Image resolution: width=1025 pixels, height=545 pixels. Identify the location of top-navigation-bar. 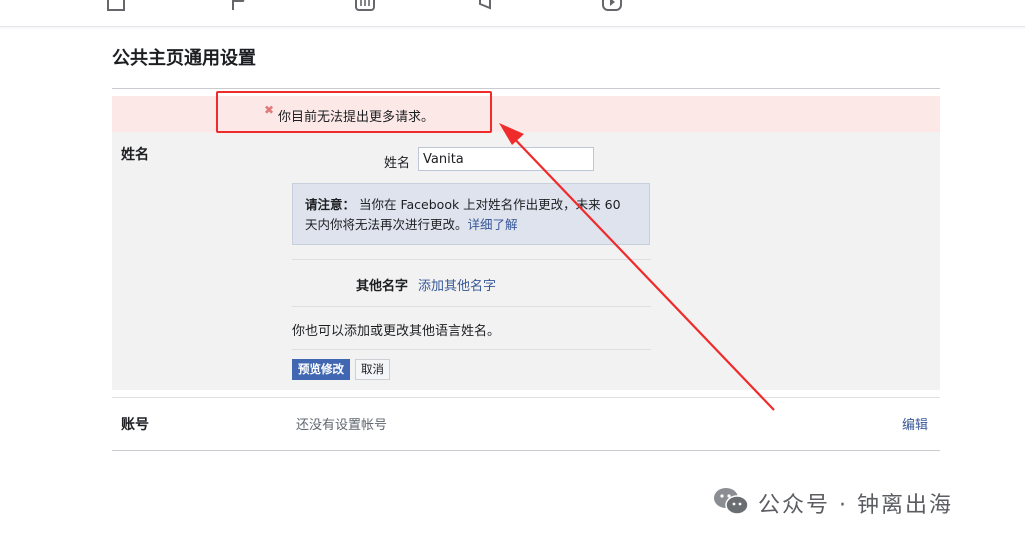
(512, 13).